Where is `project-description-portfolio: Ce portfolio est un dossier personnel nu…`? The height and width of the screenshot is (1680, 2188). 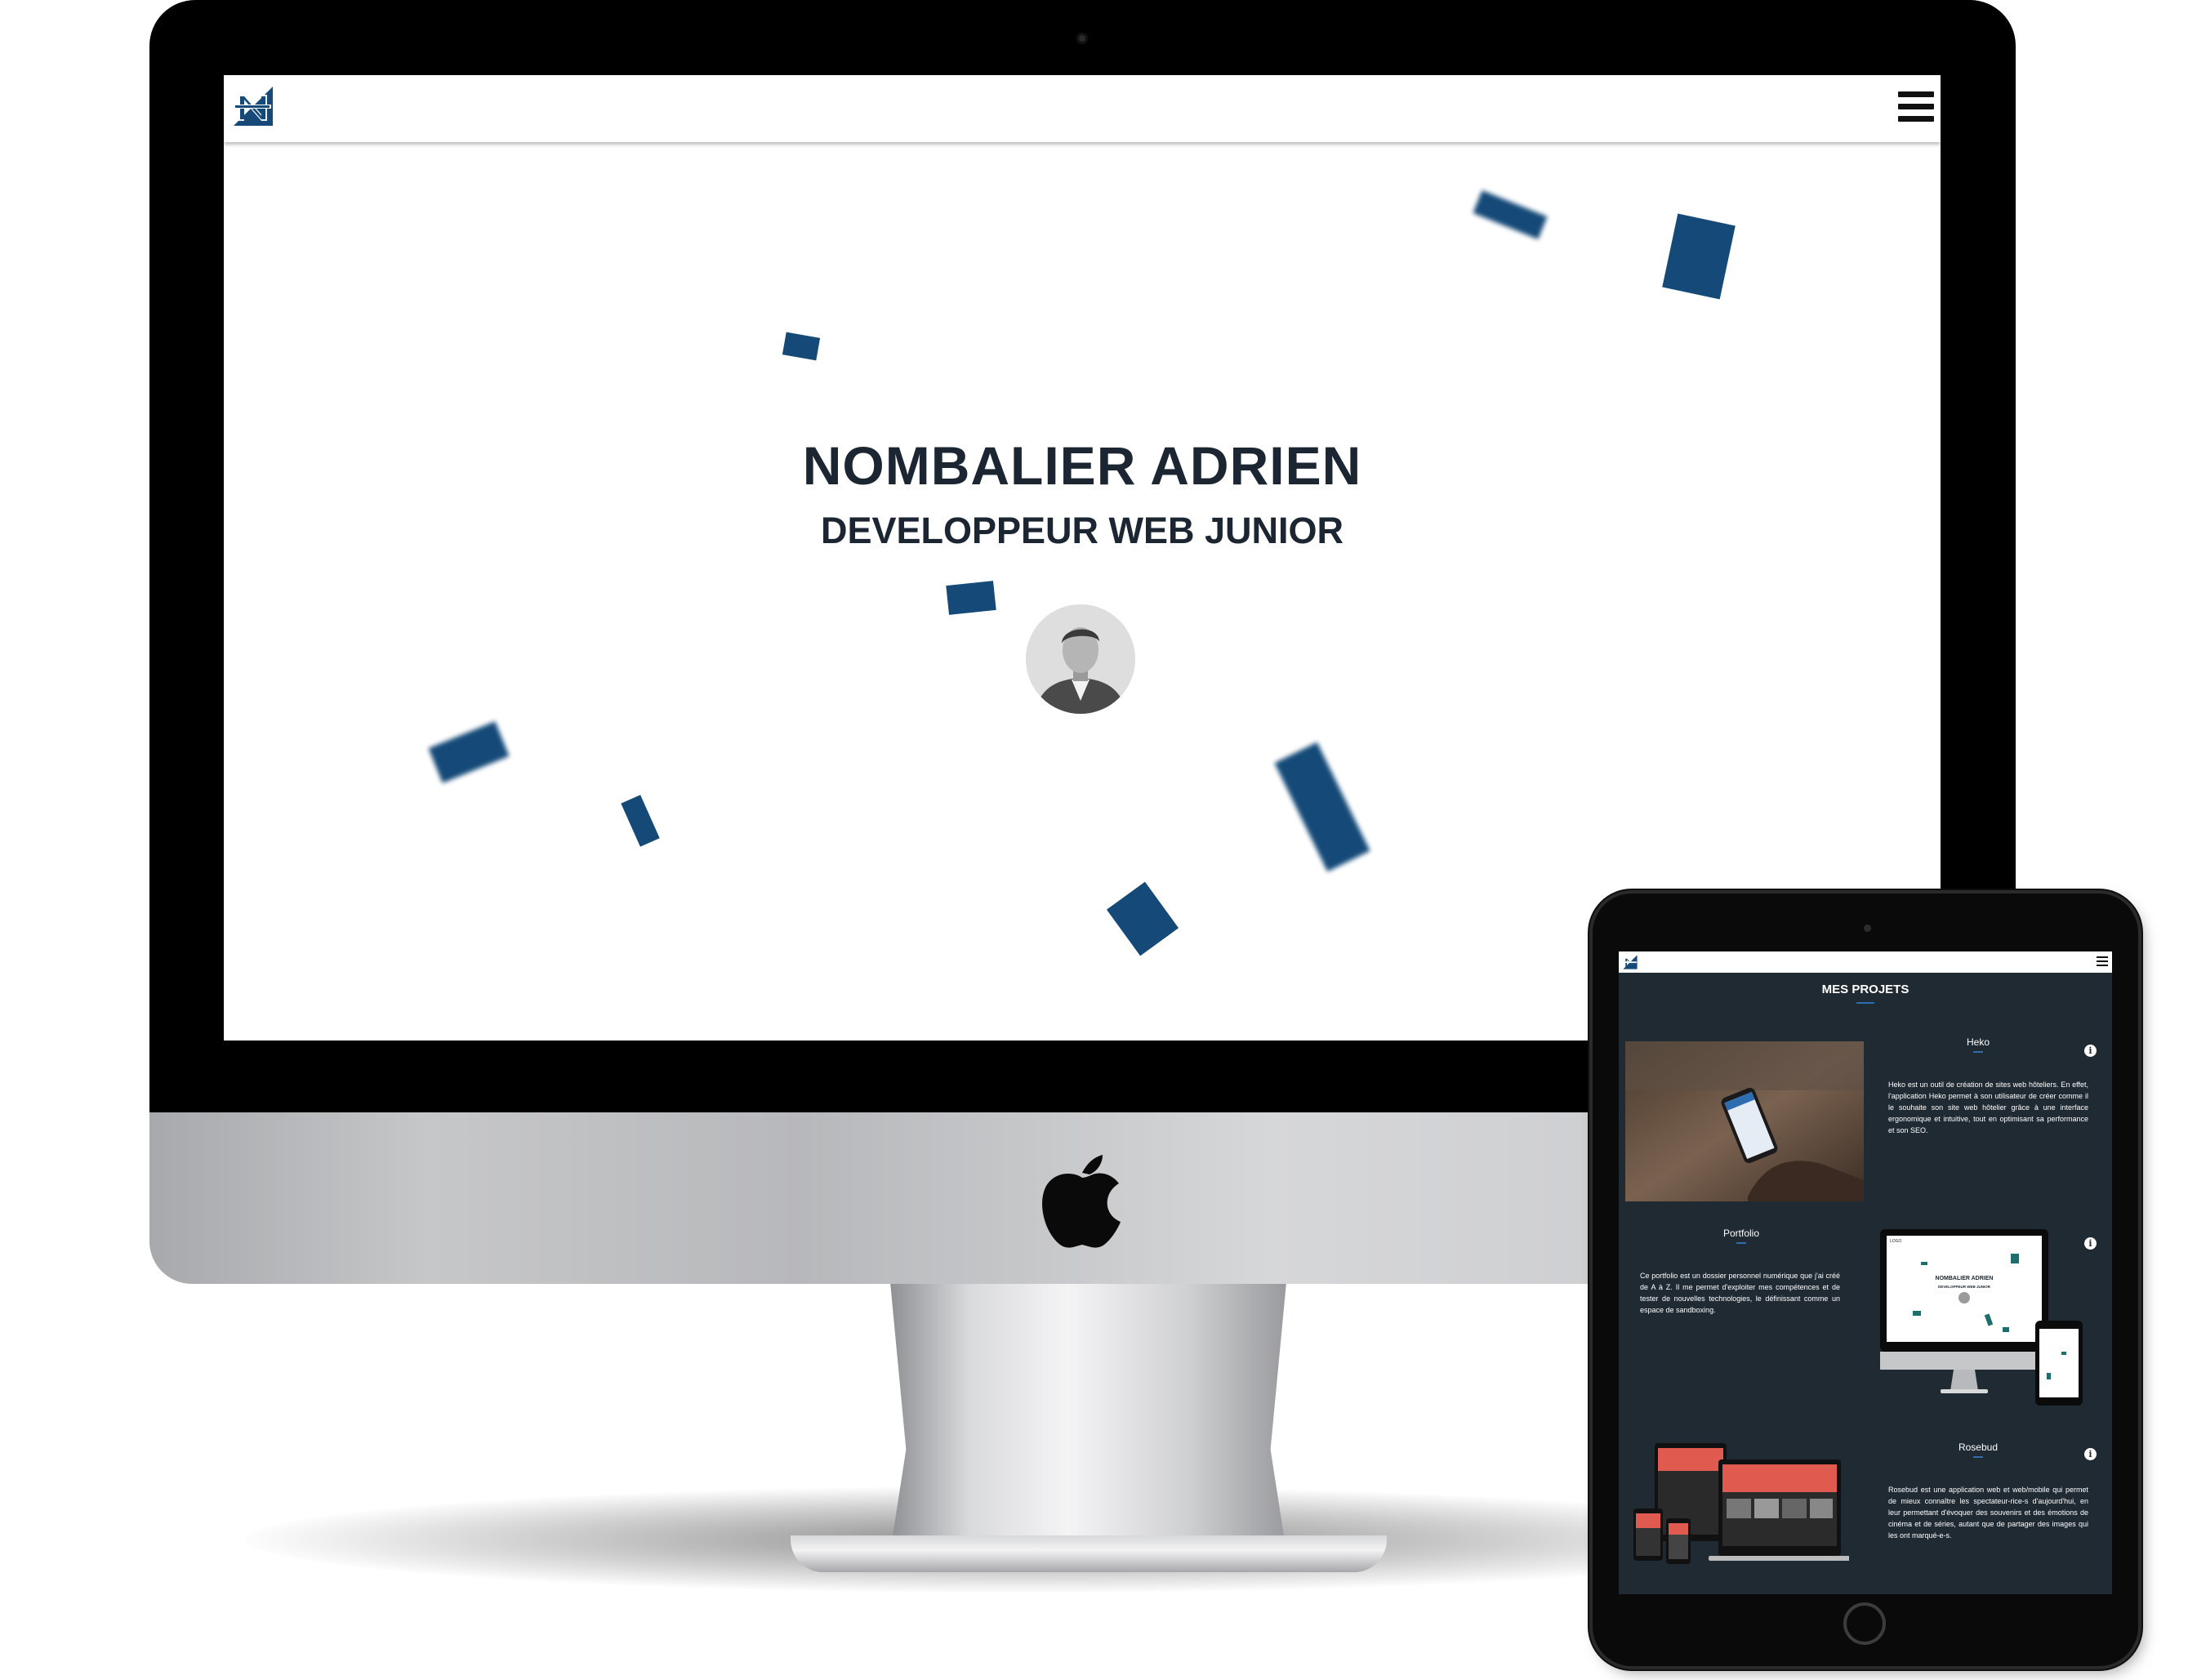 project-description-portfolio: Ce portfolio est un dossier personnel nu… is located at coordinates (1740, 1293).